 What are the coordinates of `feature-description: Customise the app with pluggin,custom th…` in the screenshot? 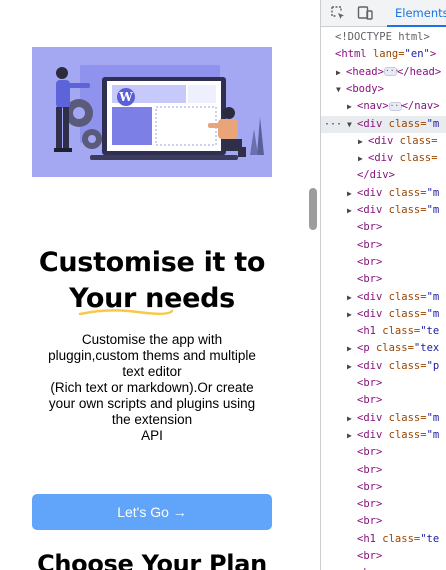 It's located at (152, 388).